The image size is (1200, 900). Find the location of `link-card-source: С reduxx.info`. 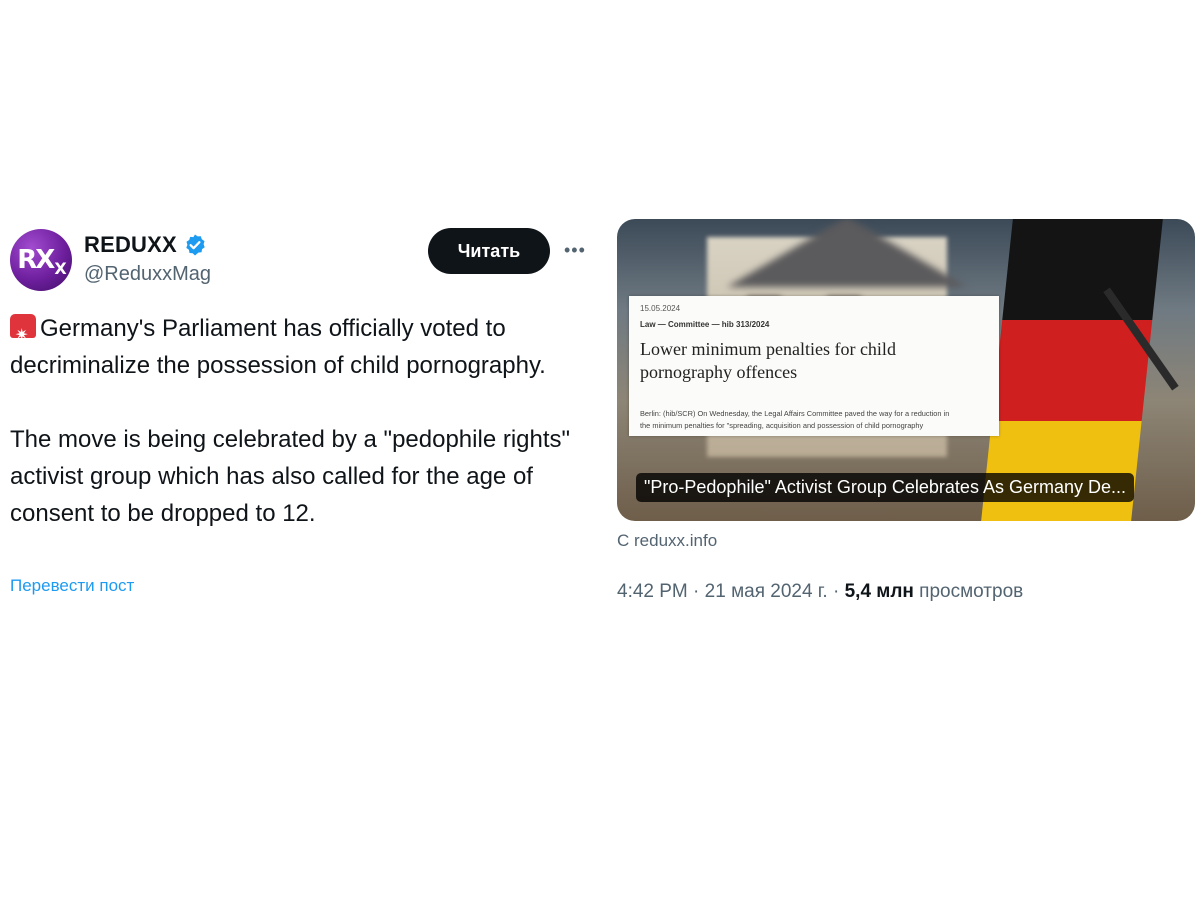

link-card-source: С reduxx.info is located at coordinates (667, 541).